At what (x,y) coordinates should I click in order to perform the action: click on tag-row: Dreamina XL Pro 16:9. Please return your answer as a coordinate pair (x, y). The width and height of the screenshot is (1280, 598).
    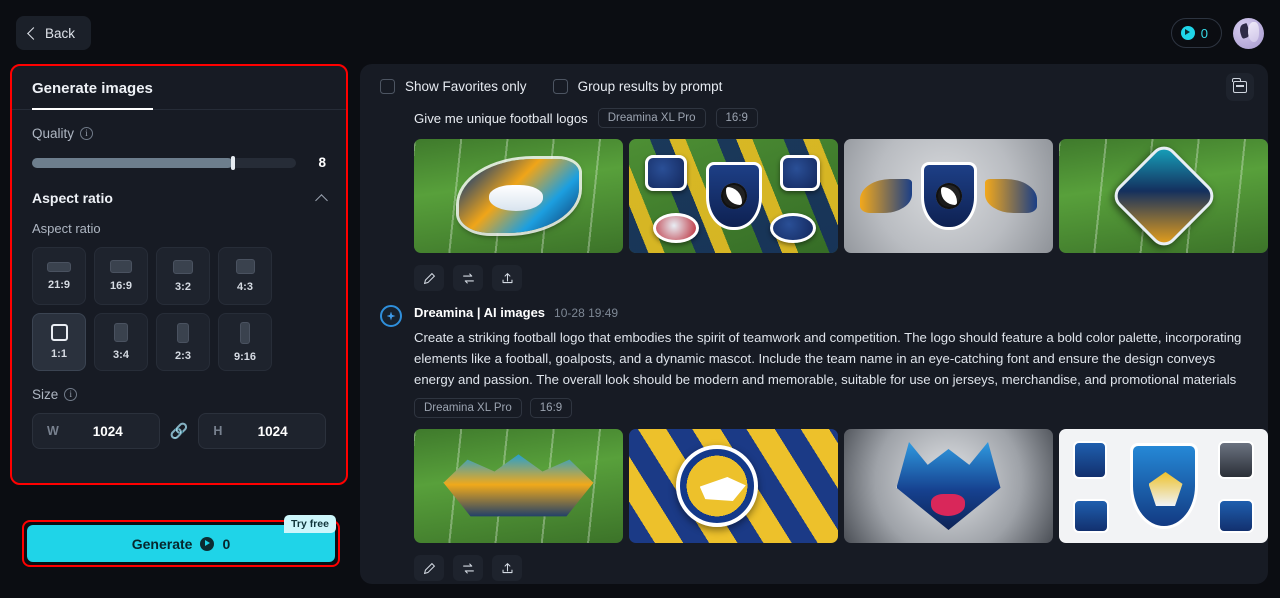
    Looking at the image, I should click on (831, 408).